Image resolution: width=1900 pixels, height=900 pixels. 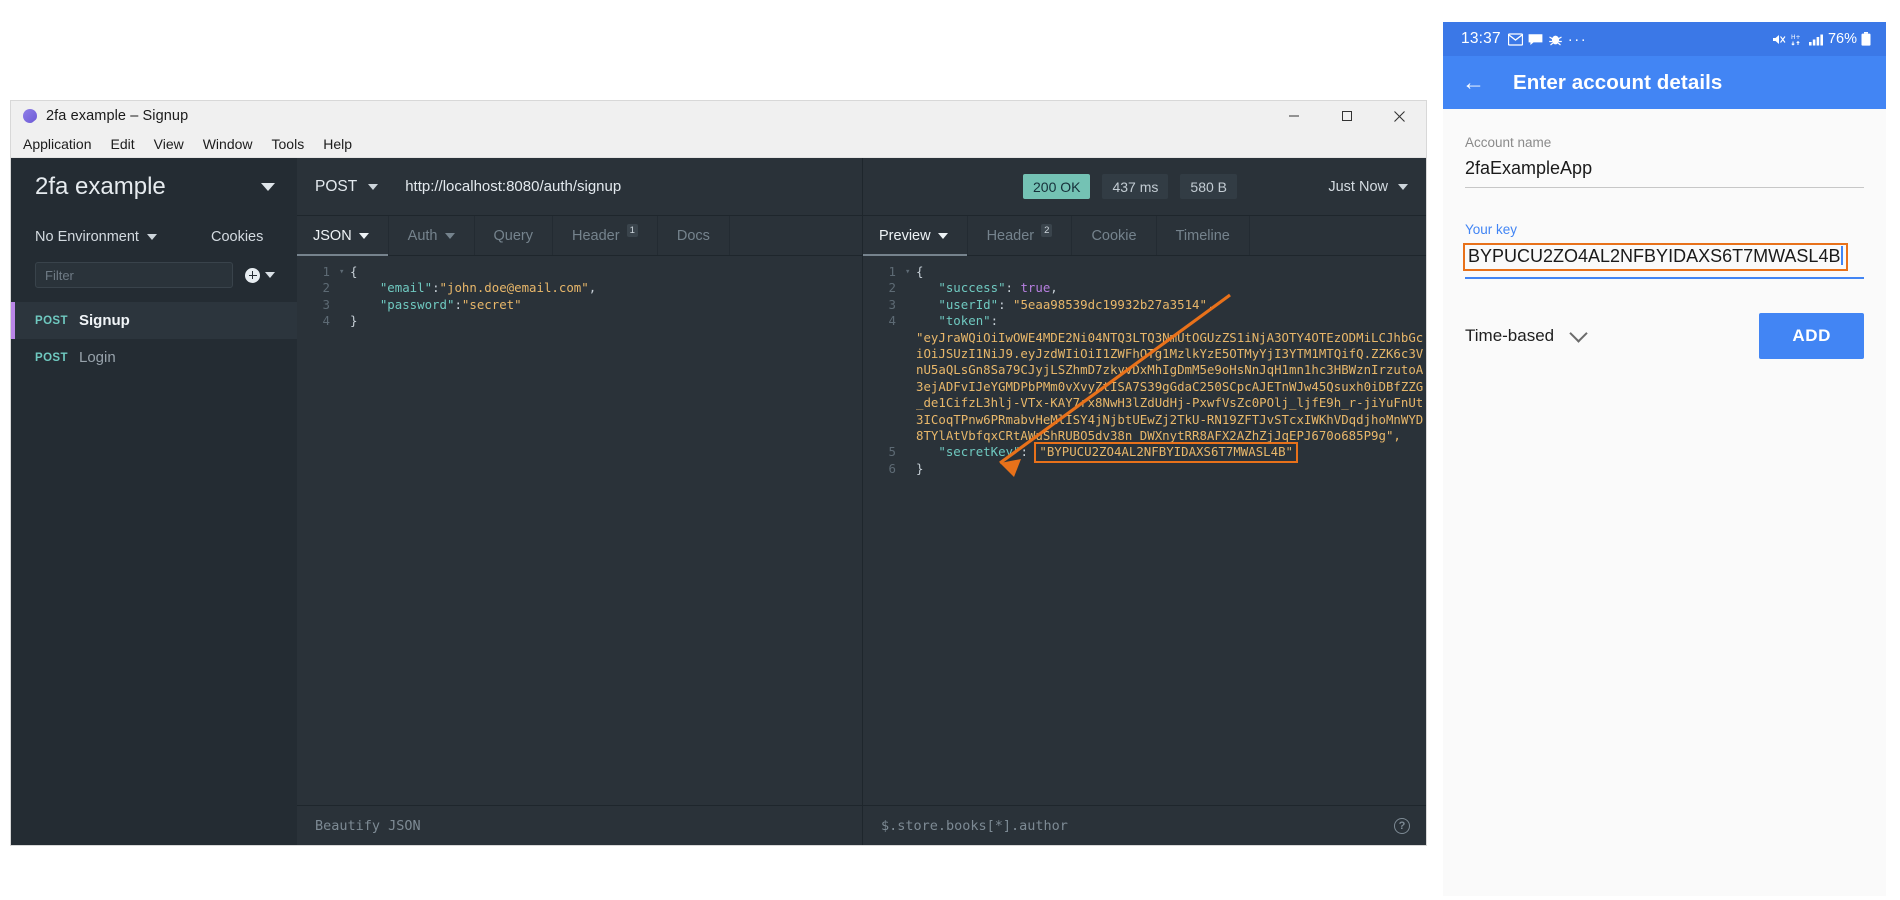 I want to click on add-request-control, so click(x=260, y=275).